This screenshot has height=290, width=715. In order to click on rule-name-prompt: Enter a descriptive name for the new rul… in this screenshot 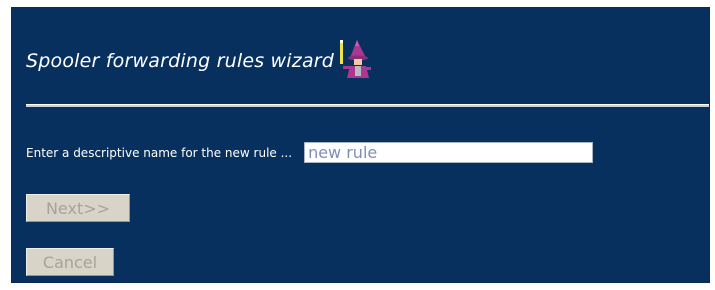, I will do `click(159, 152)`.